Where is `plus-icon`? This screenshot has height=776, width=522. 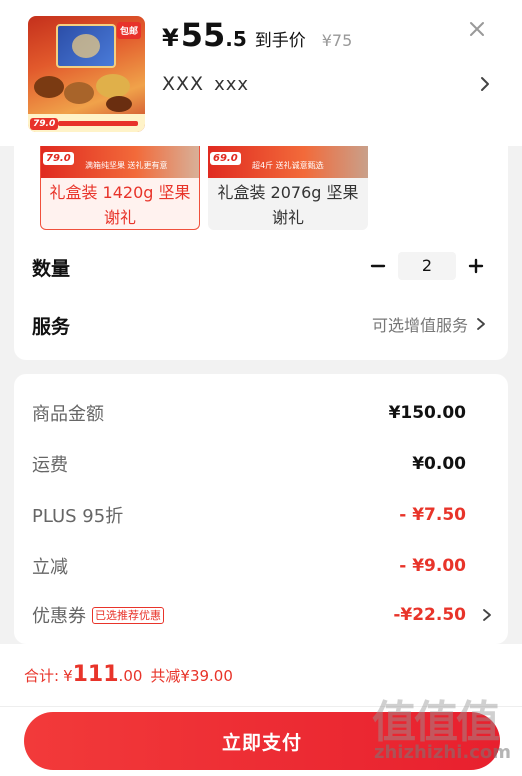 plus-icon is located at coordinates (476, 266).